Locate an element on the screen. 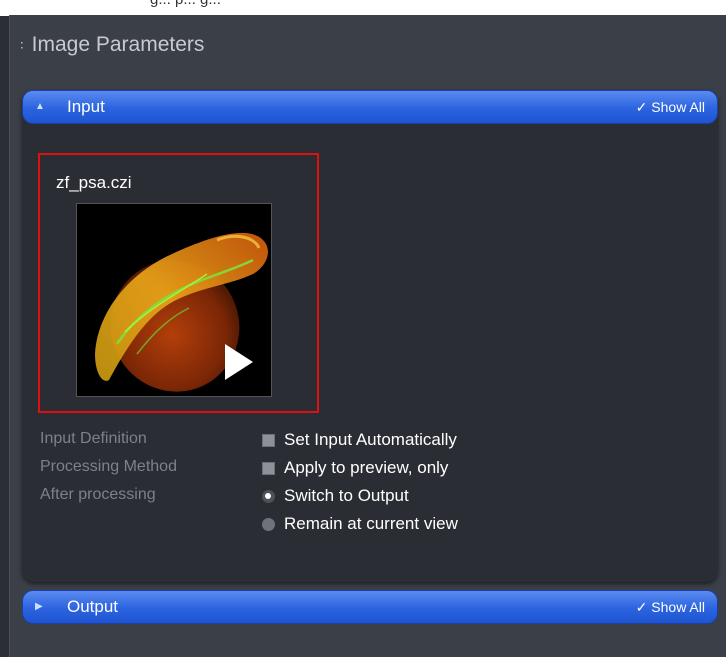 The height and width of the screenshot is (657, 726). output-section: ▶ Output ✓ Show All is located at coordinates (370, 608).